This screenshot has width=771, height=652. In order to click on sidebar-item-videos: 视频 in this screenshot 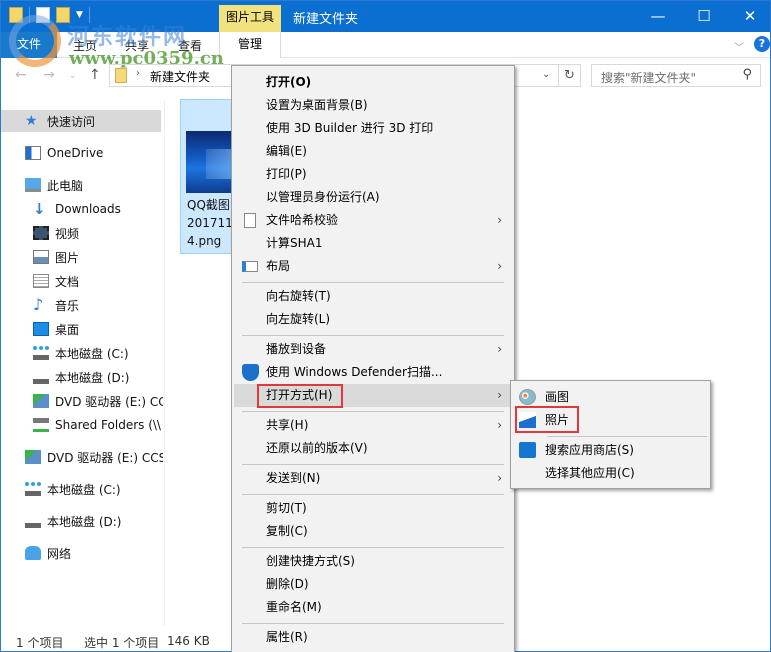, I will do `click(56, 233)`.